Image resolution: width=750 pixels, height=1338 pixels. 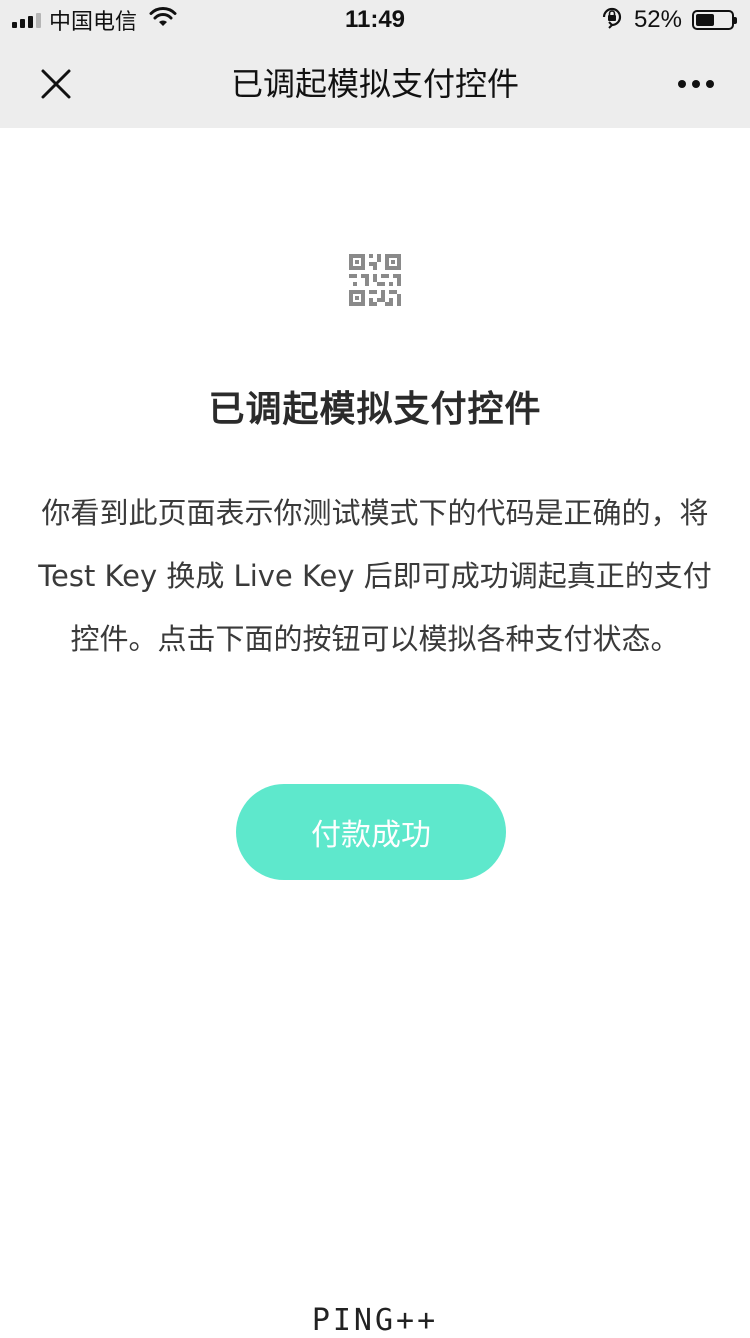 I want to click on qr-code-icon, so click(x=375, y=280).